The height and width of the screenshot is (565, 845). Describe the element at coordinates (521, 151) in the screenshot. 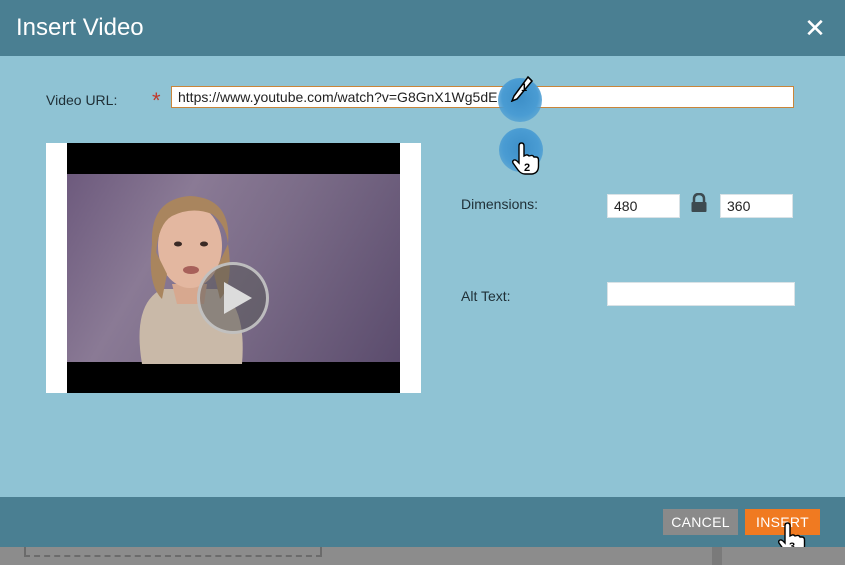

I see `tutorial-marker-2: 2` at that location.